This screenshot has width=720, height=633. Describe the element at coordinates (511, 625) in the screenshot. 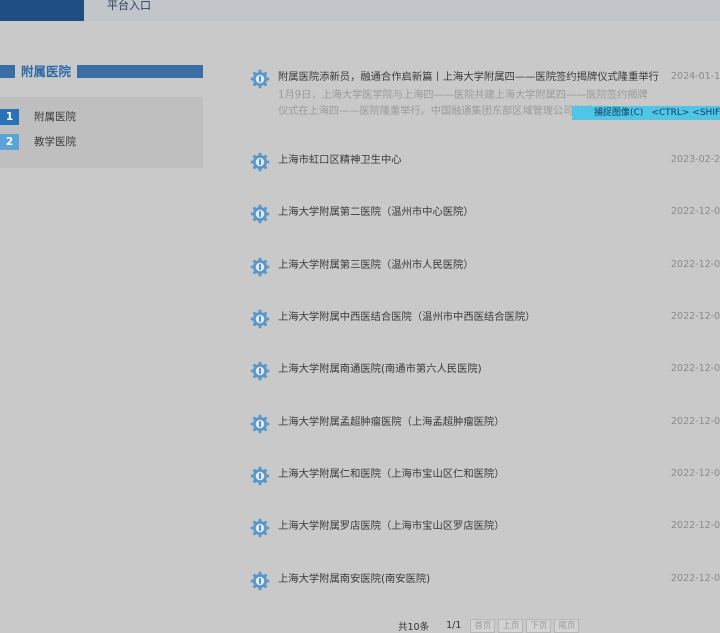

I see `prev-page-button: 上页` at that location.